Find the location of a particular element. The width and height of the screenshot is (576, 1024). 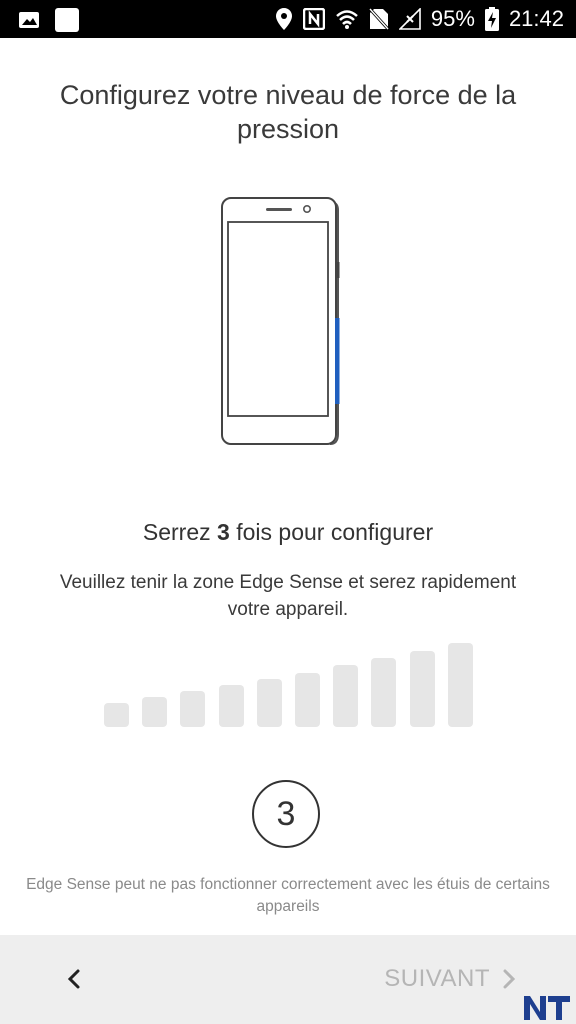

next-button: SUIVANT is located at coordinates (450, 979).